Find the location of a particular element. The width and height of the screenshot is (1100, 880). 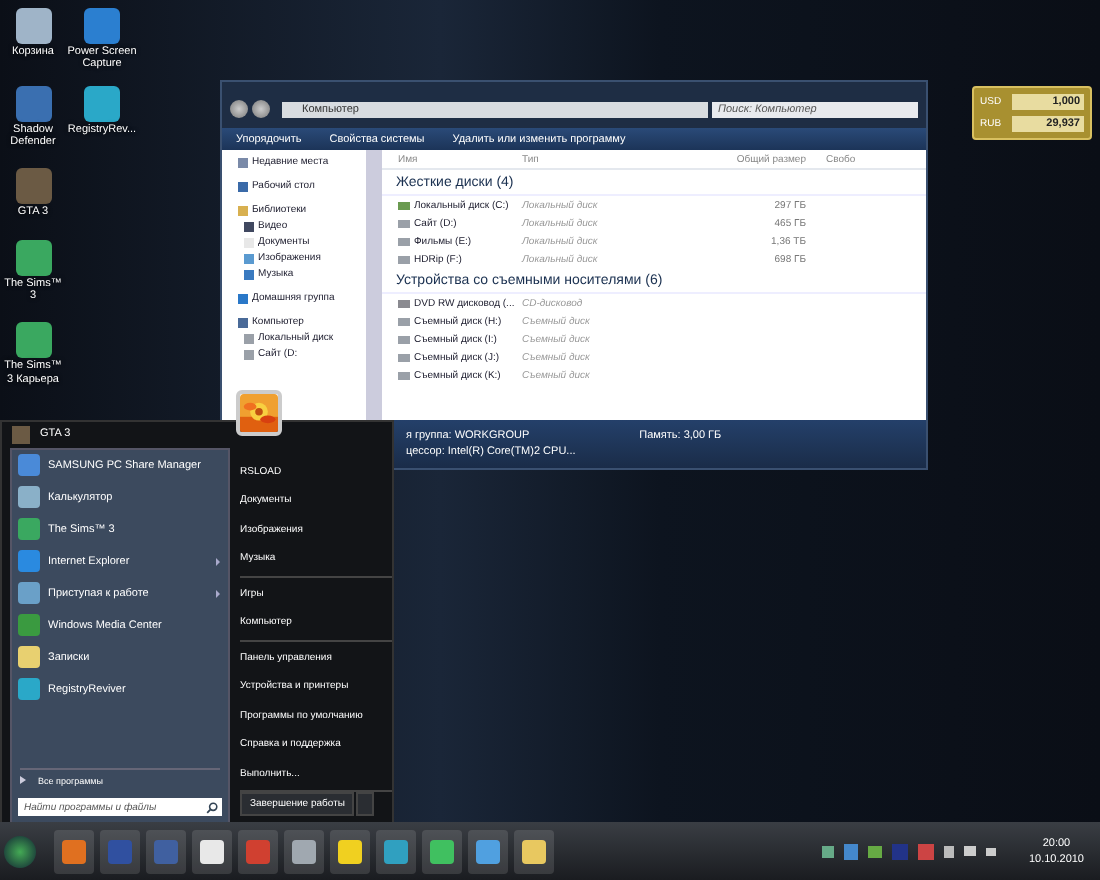

search-icon is located at coordinates (212, 807).